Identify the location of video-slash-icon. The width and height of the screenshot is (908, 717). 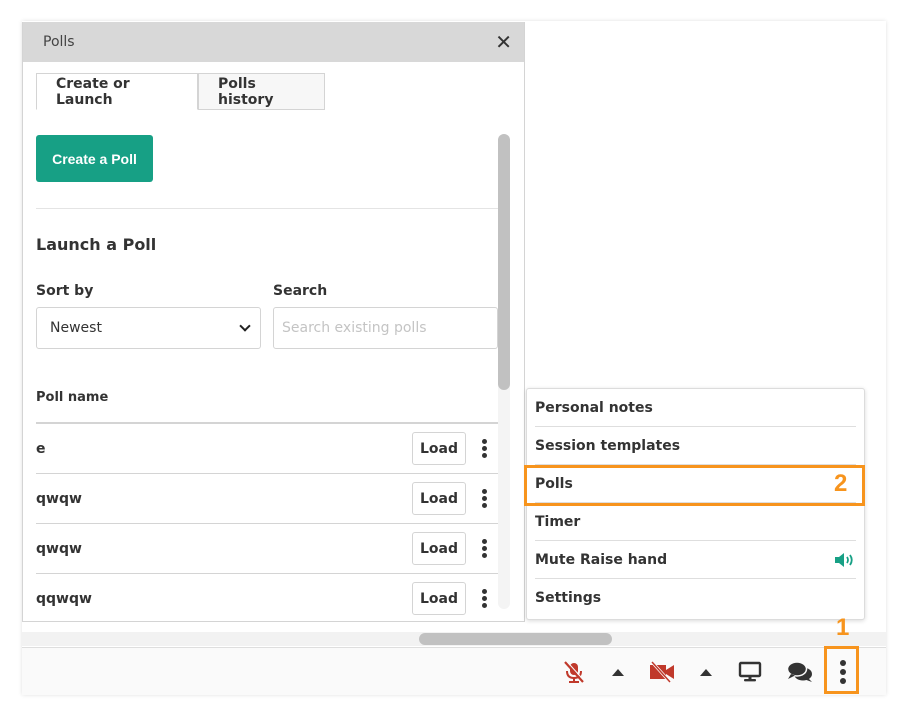
(662, 672).